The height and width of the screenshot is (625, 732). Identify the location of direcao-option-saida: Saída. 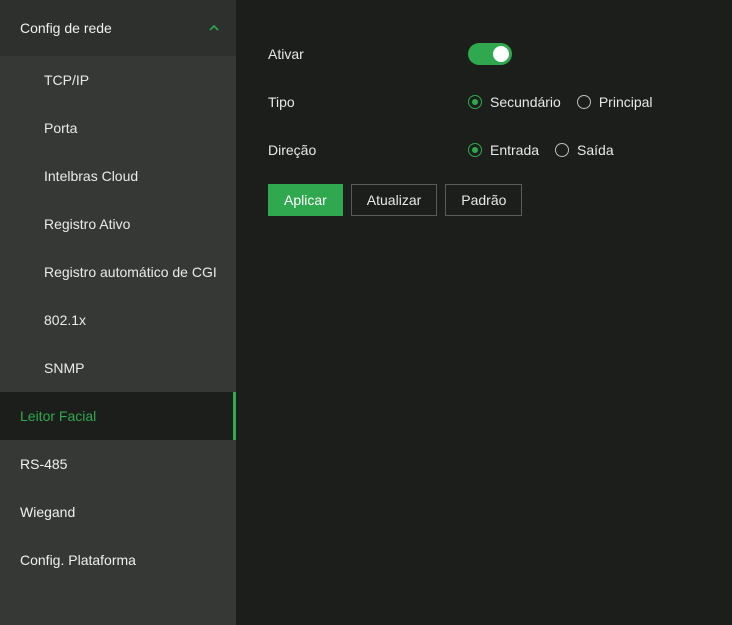
(584, 150).